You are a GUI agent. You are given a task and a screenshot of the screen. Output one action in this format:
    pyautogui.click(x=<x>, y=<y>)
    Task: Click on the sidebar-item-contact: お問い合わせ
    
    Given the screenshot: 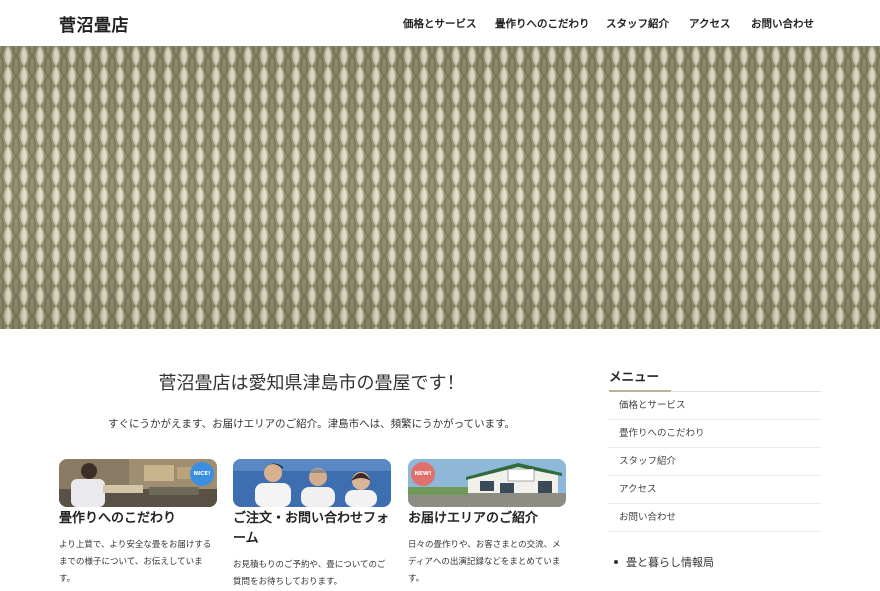 What is the action you would take?
    pyautogui.click(x=715, y=518)
    